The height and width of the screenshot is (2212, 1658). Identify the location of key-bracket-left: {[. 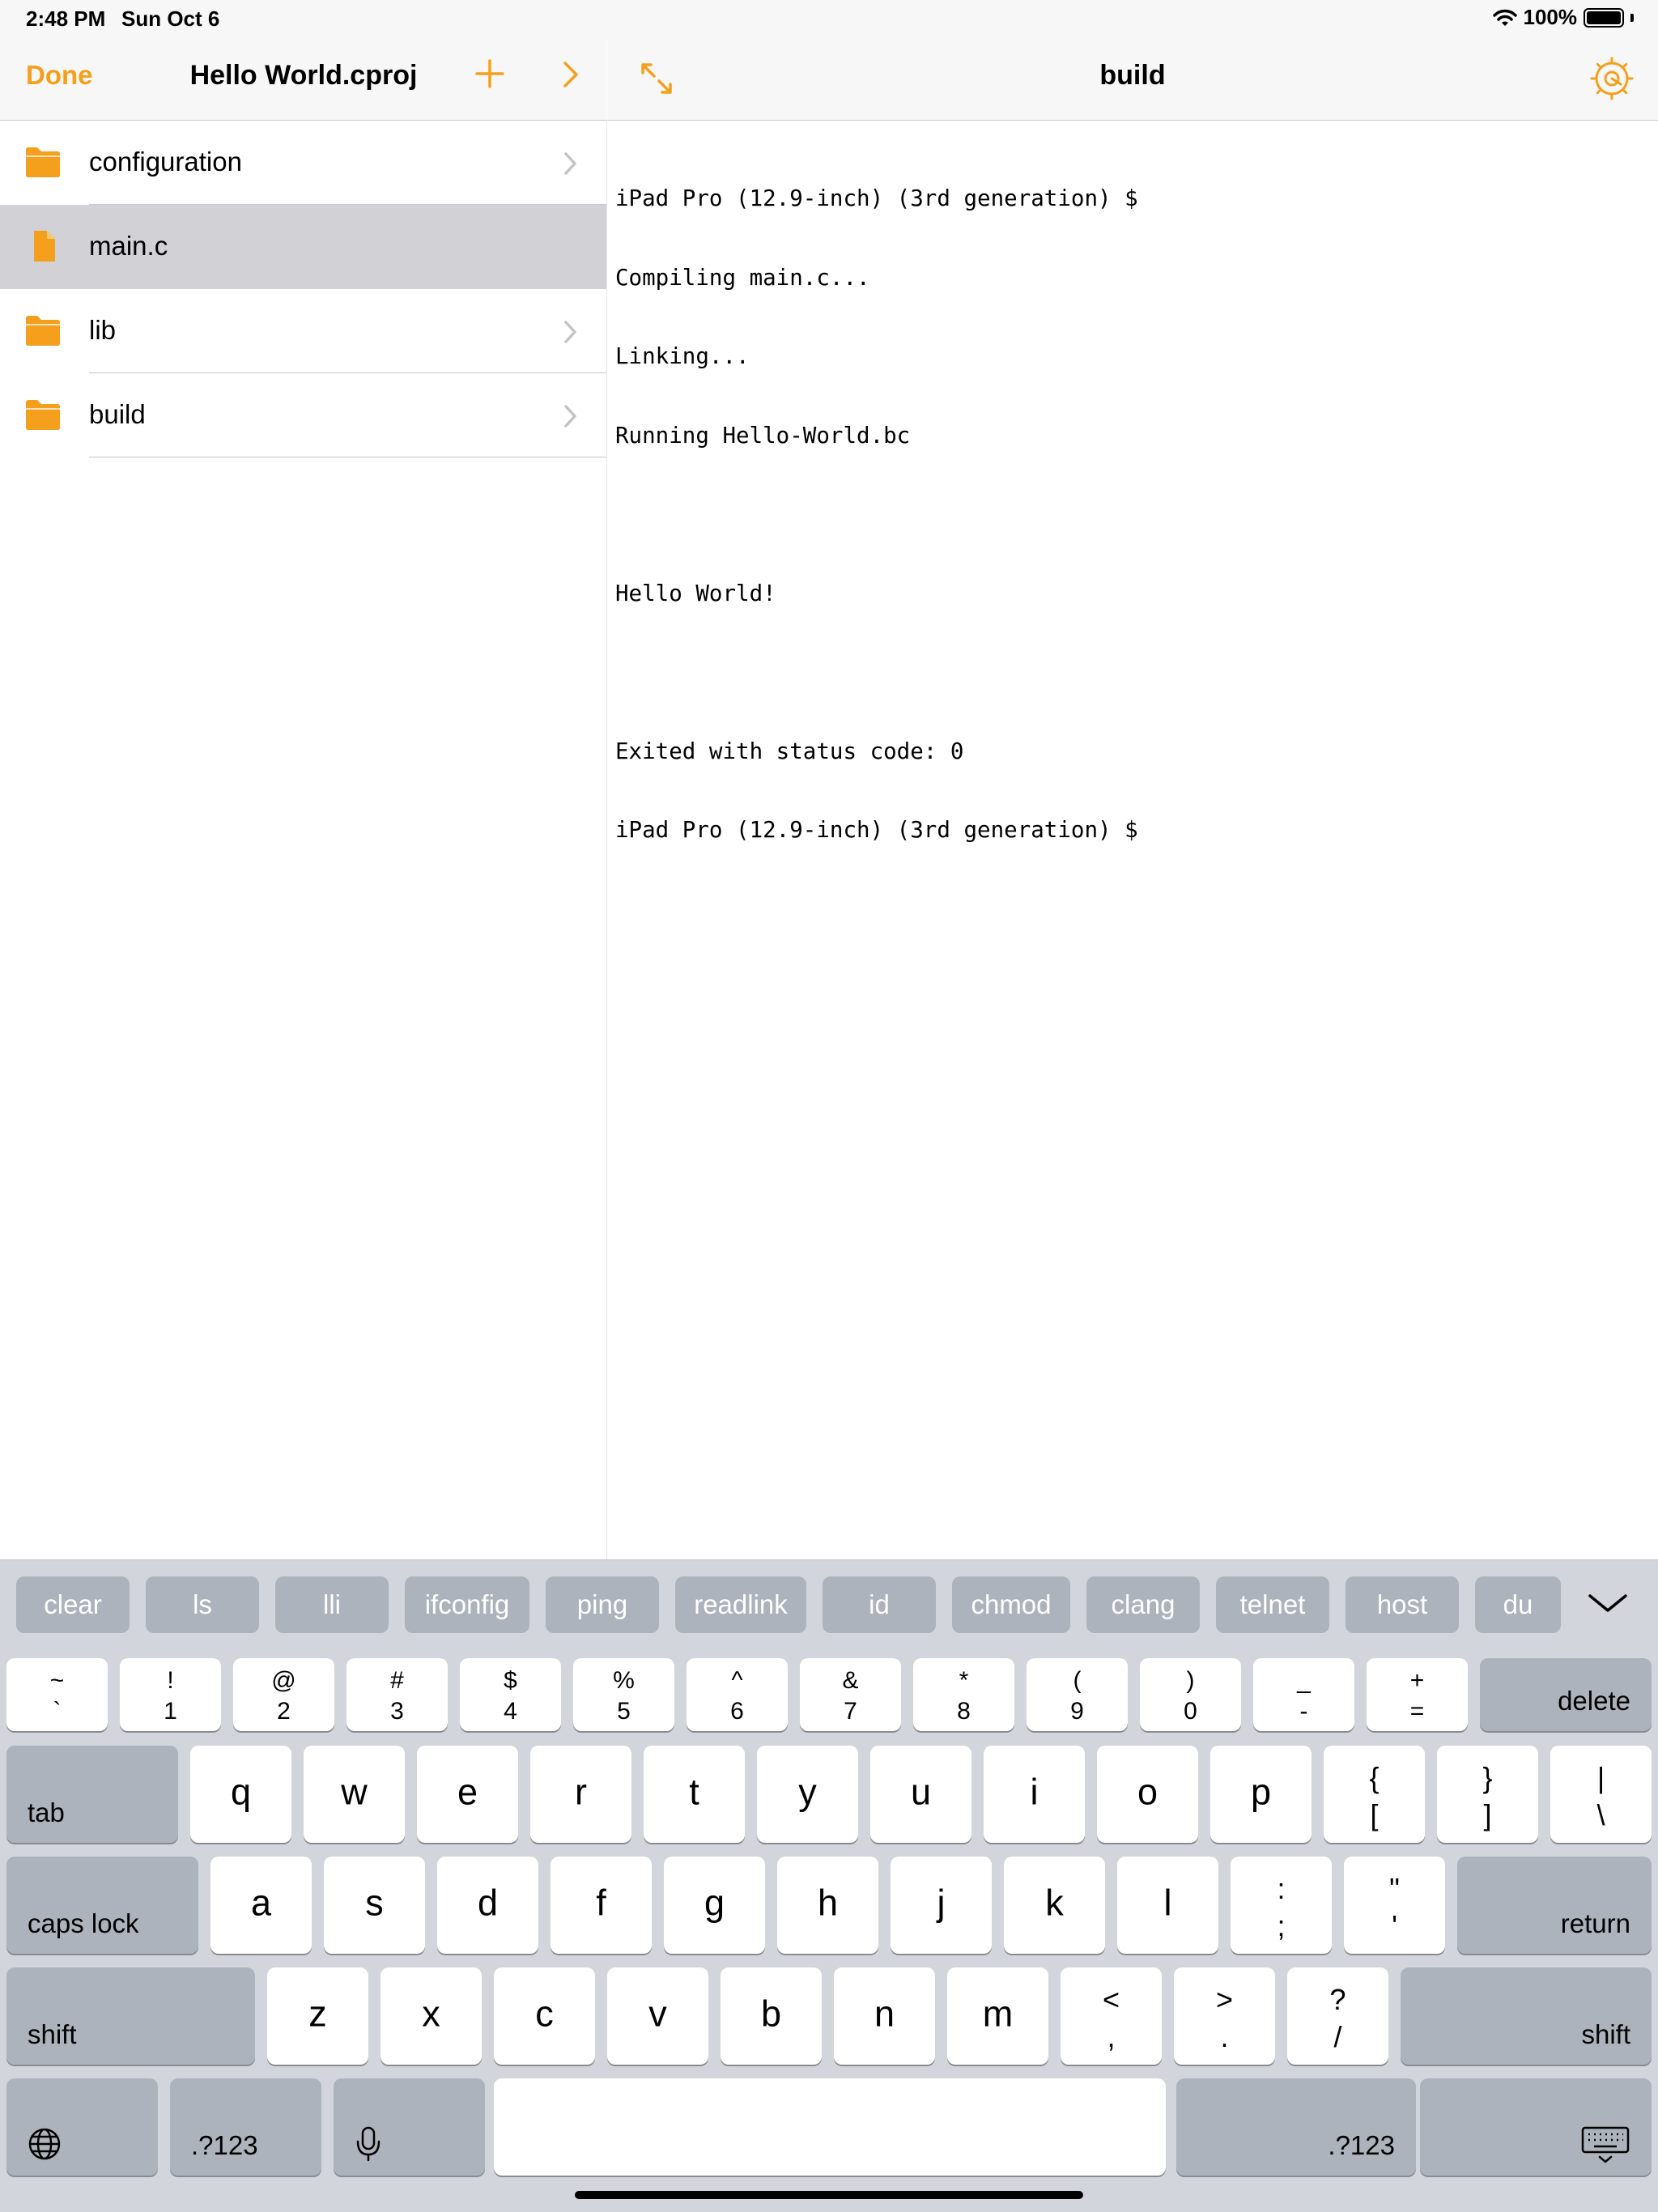
(1374, 1795).